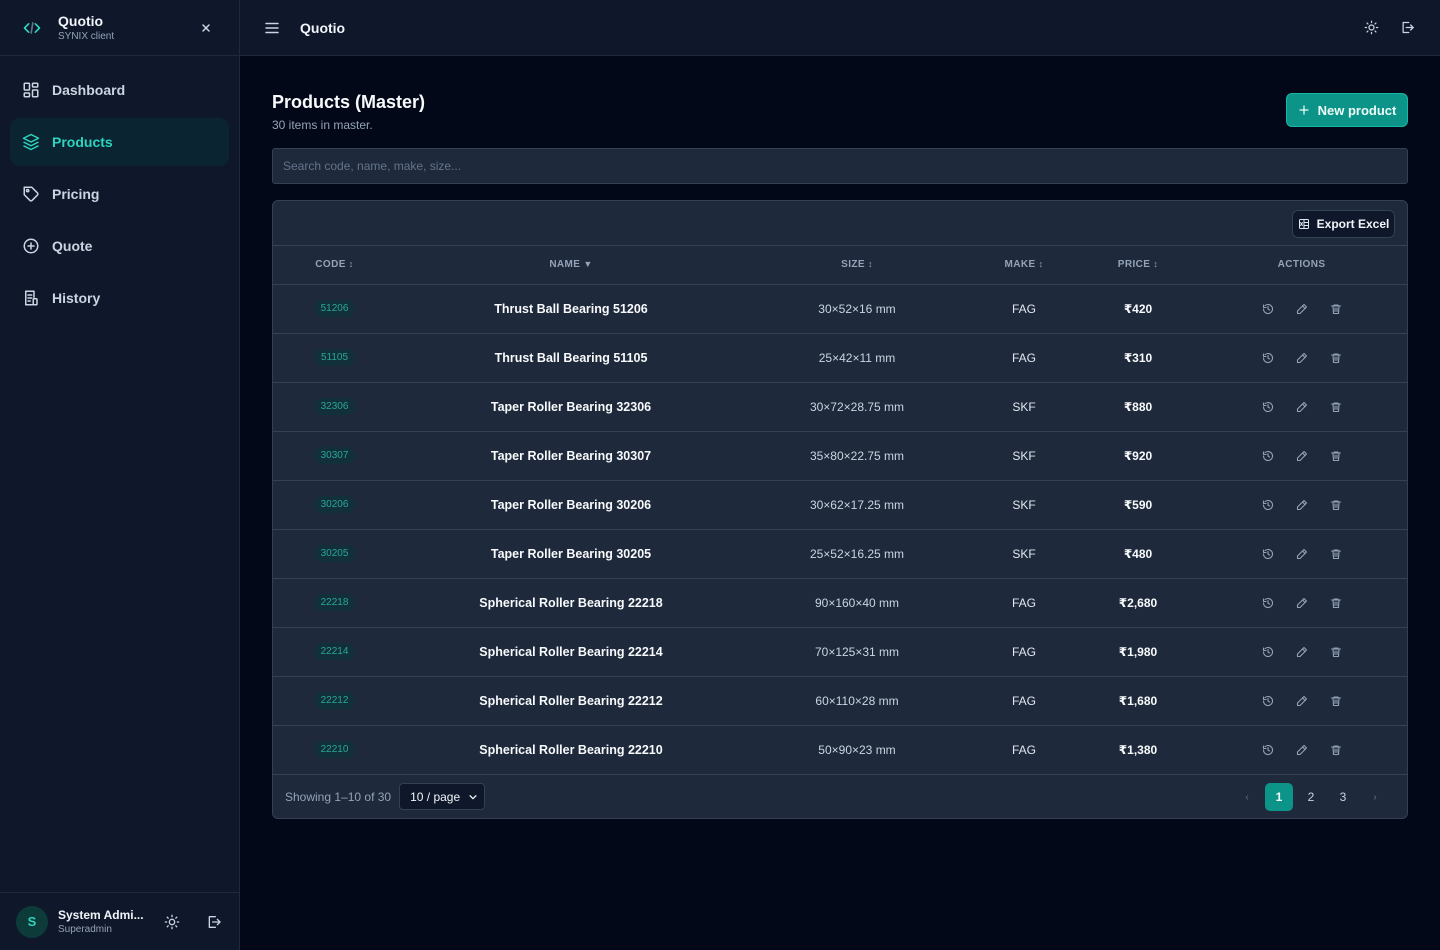  I want to click on cell-name: Taper Roller Bearing 30205, so click(571, 553).